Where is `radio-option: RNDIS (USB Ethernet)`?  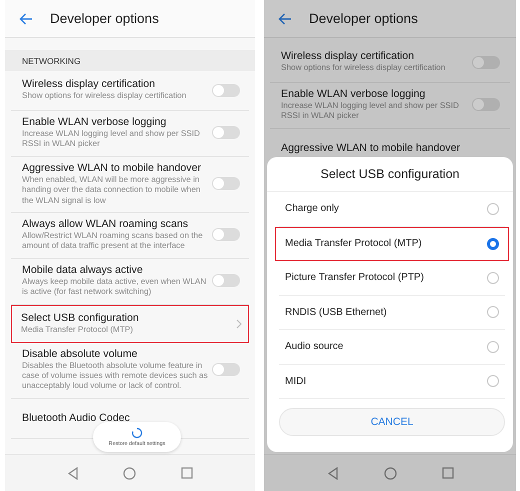
radio-option: RNDIS (USB Ethernet) is located at coordinates (392, 313).